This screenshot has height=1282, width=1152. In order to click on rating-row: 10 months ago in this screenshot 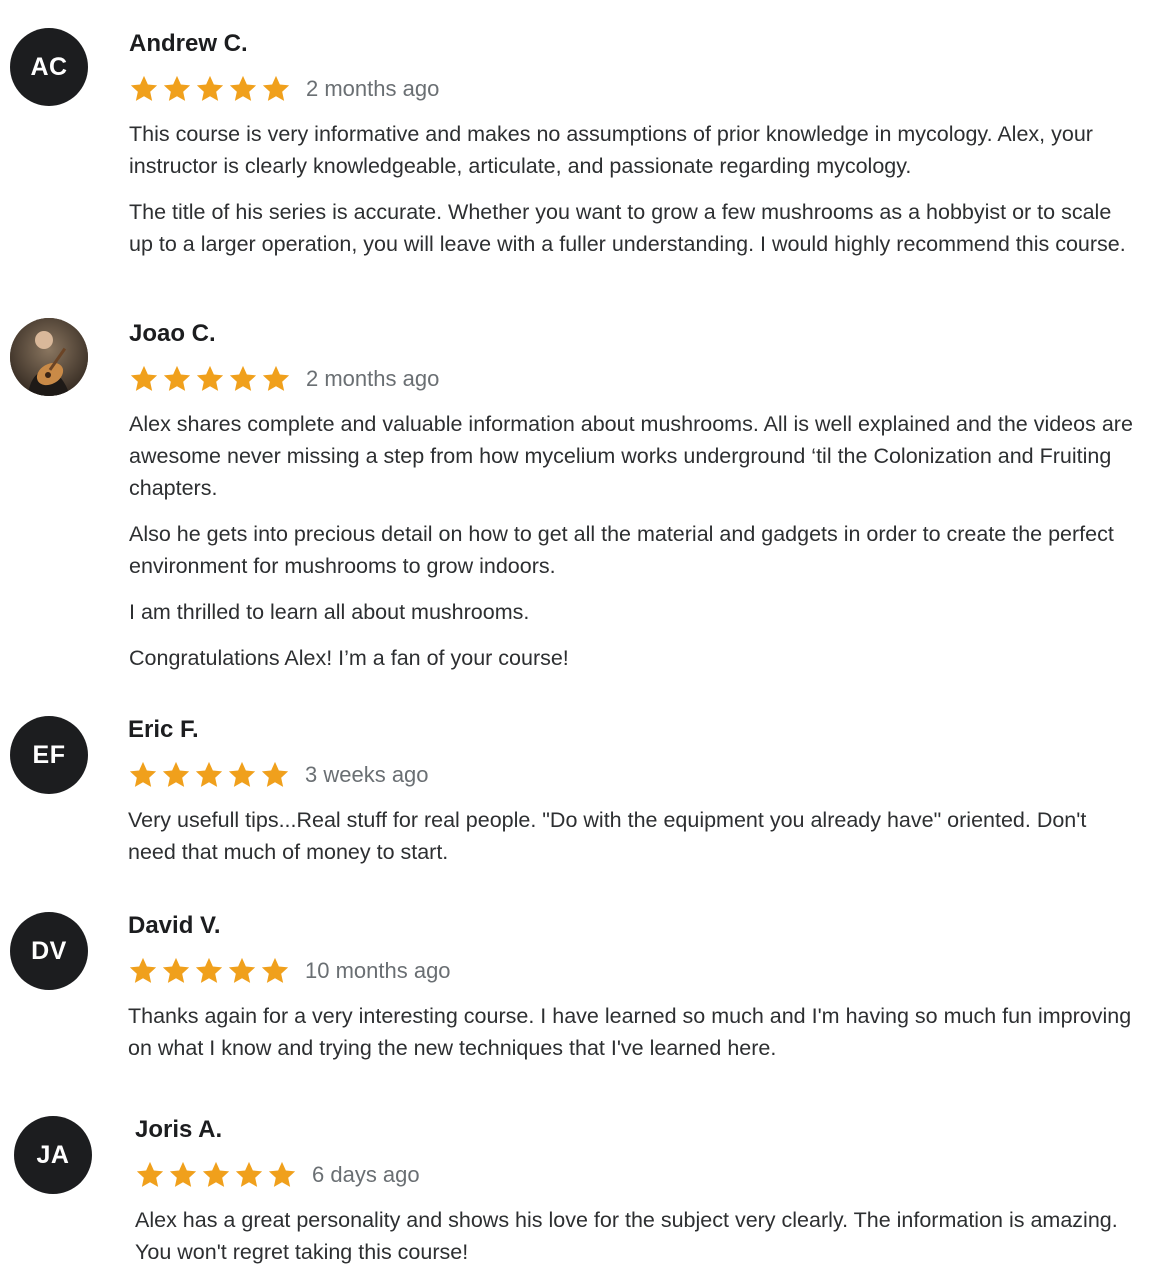, I will do `click(630, 971)`.